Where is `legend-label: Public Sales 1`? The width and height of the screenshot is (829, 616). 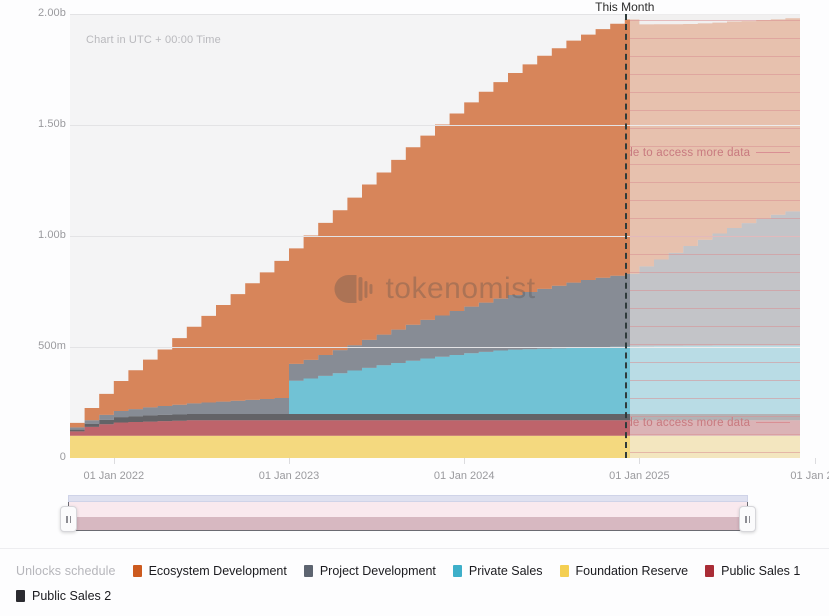
legend-label: Public Sales 1 is located at coordinates (761, 571).